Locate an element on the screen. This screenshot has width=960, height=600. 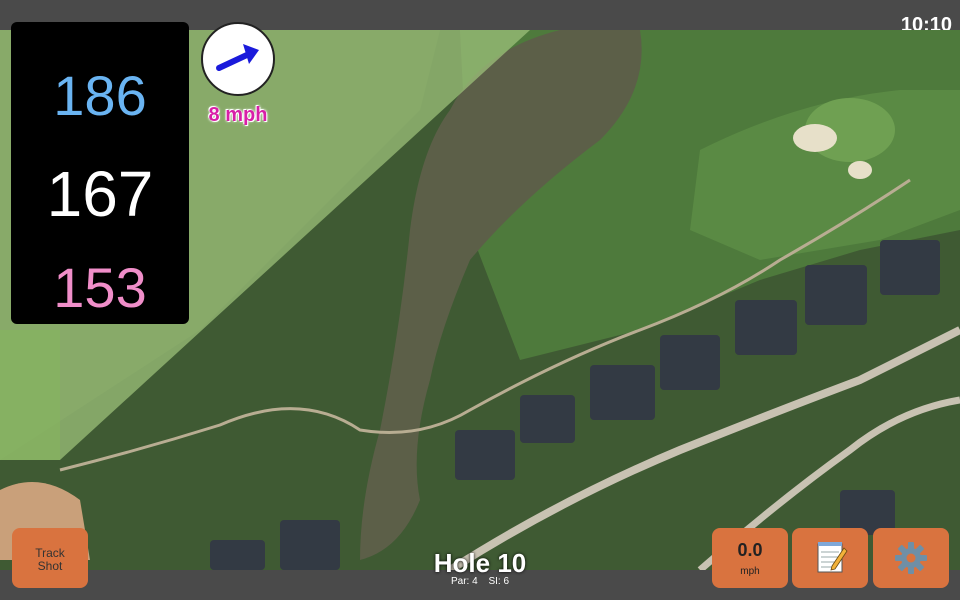
wind-value: 0.0 is located at coordinates (750, 550).